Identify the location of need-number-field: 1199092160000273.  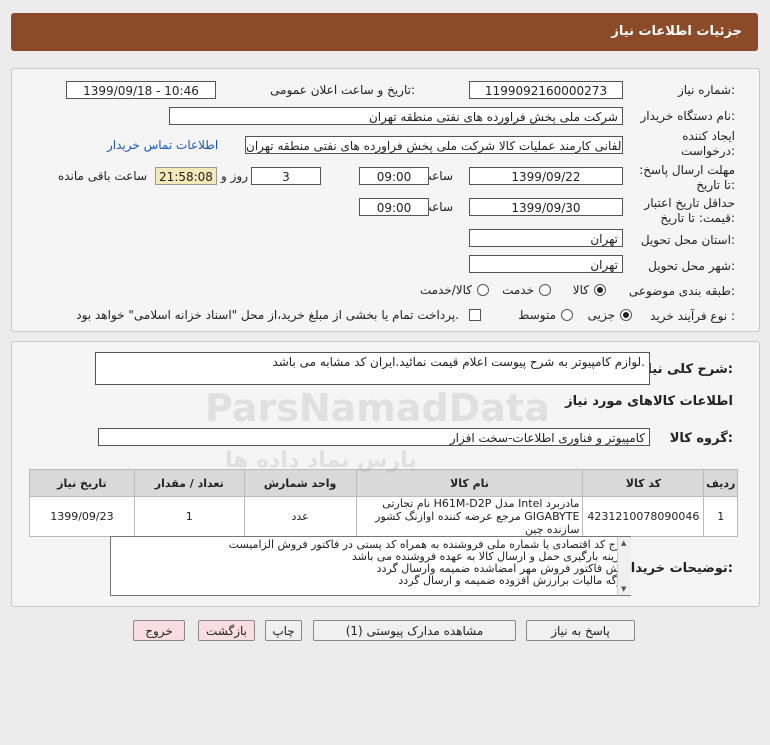
(546, 90).